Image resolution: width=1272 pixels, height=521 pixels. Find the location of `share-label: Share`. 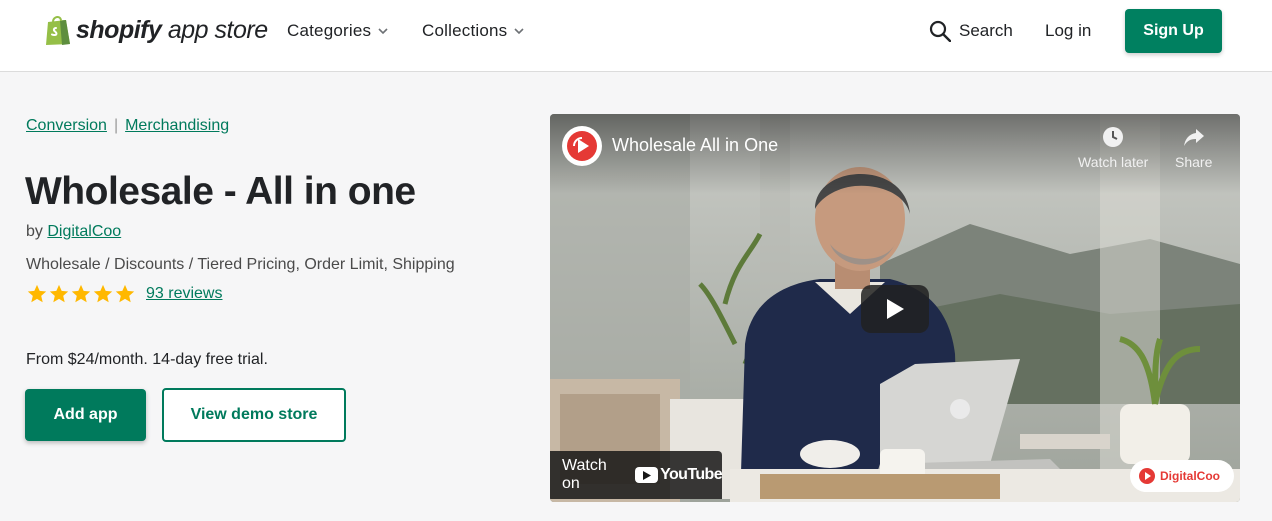

share-label: Share is located at coordinates (1194, 162).